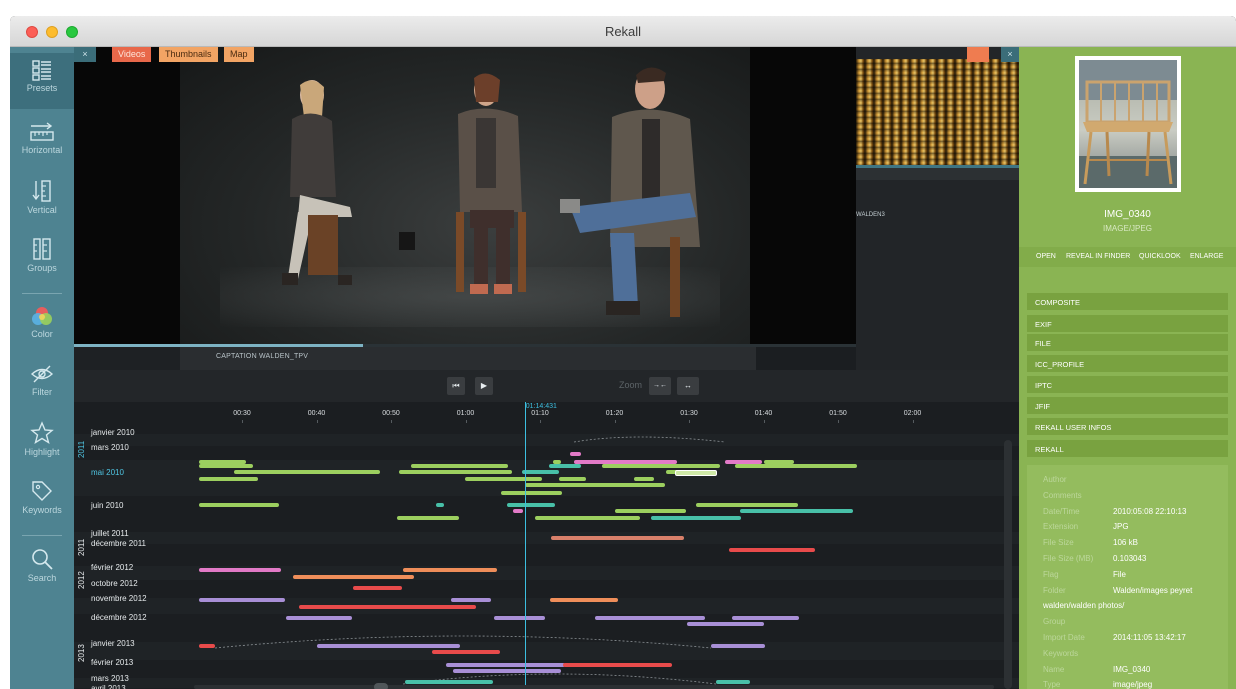  What do you see at coordinates (1098, 256) in the screenshot?
I see `reveal-in-finder-button: REVEAL IN FINDER` at bounding box center [1098, 256].